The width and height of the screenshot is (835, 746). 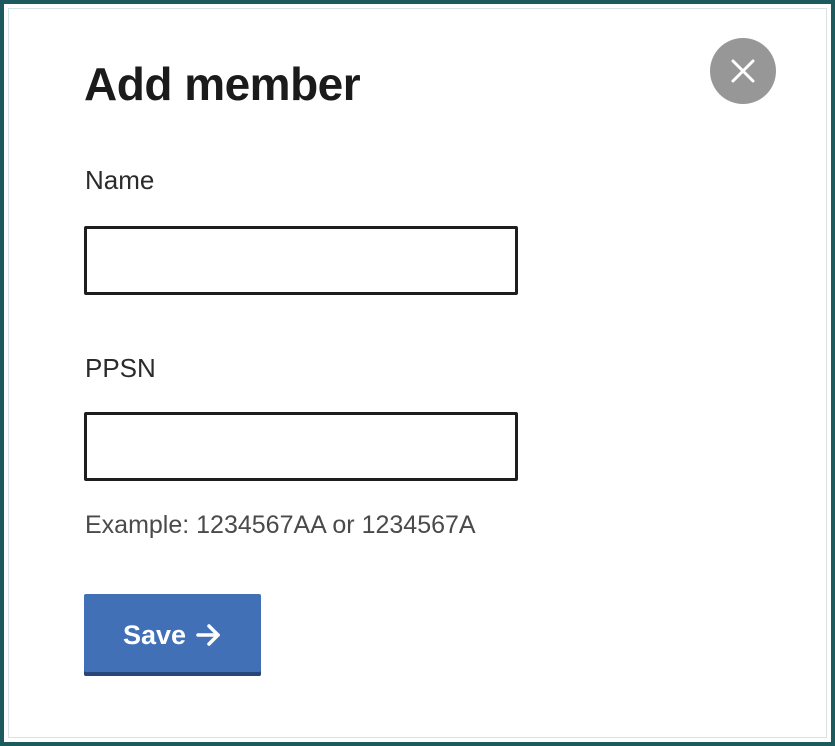 I want to click on ppsn-input, so click(x=301, y=446).